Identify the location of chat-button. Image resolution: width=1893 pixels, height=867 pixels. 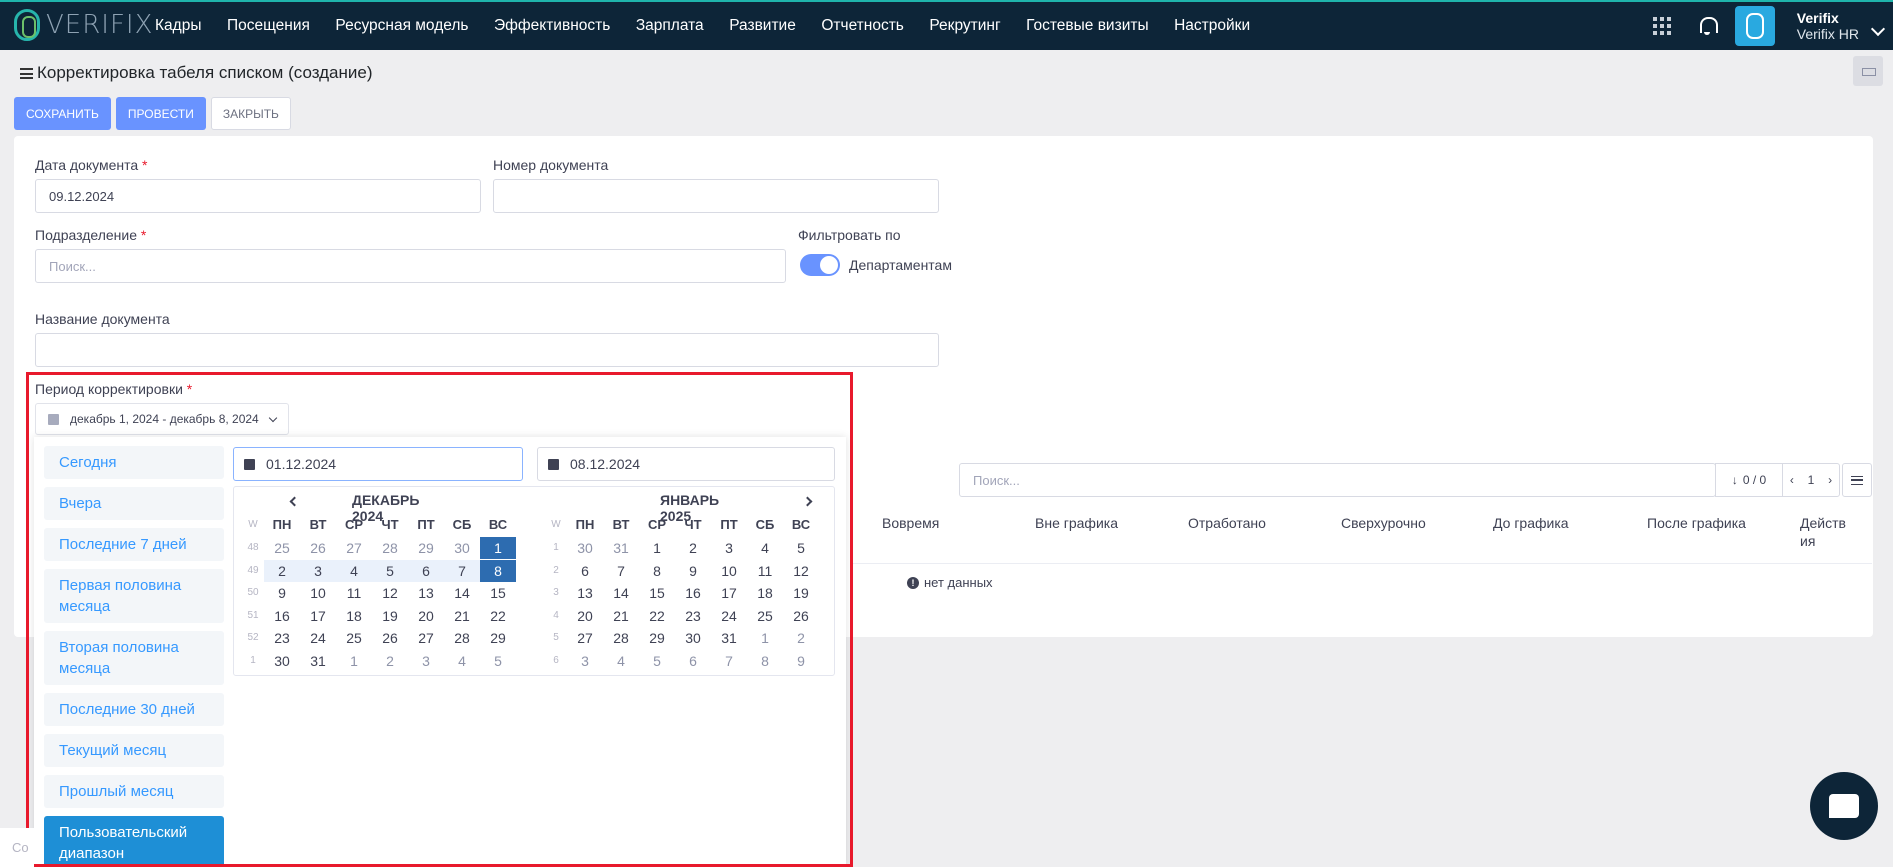
(1844, 806).